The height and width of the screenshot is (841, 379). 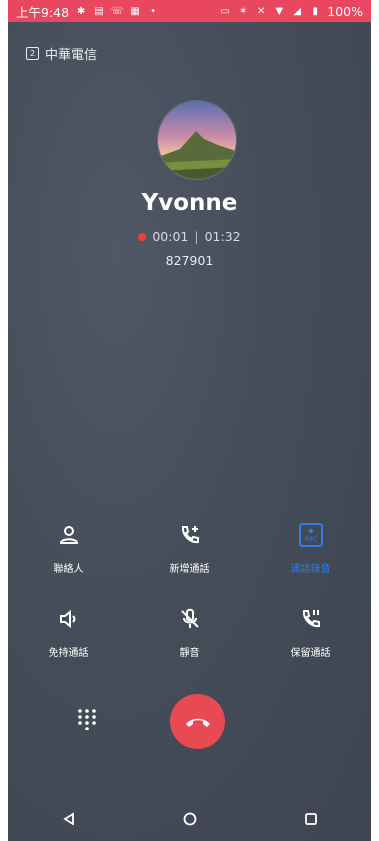 I want to click on carrier-name: 中華電信, so click(x=71, y=55).